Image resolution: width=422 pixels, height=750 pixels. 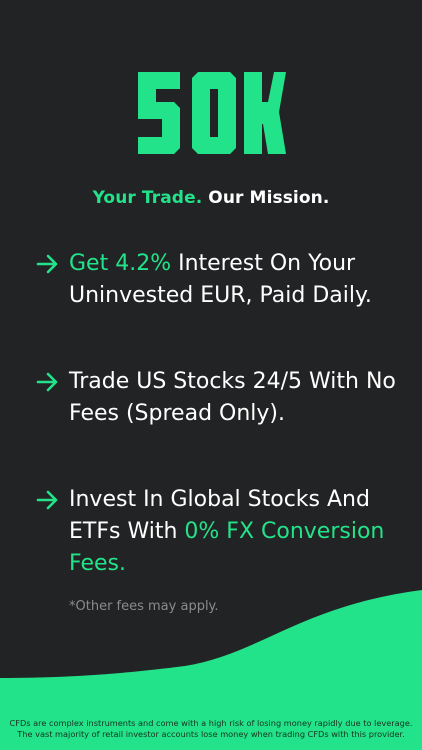 I want to click on feature-highlight: Get 4.2%, so click(x=120, y=263).